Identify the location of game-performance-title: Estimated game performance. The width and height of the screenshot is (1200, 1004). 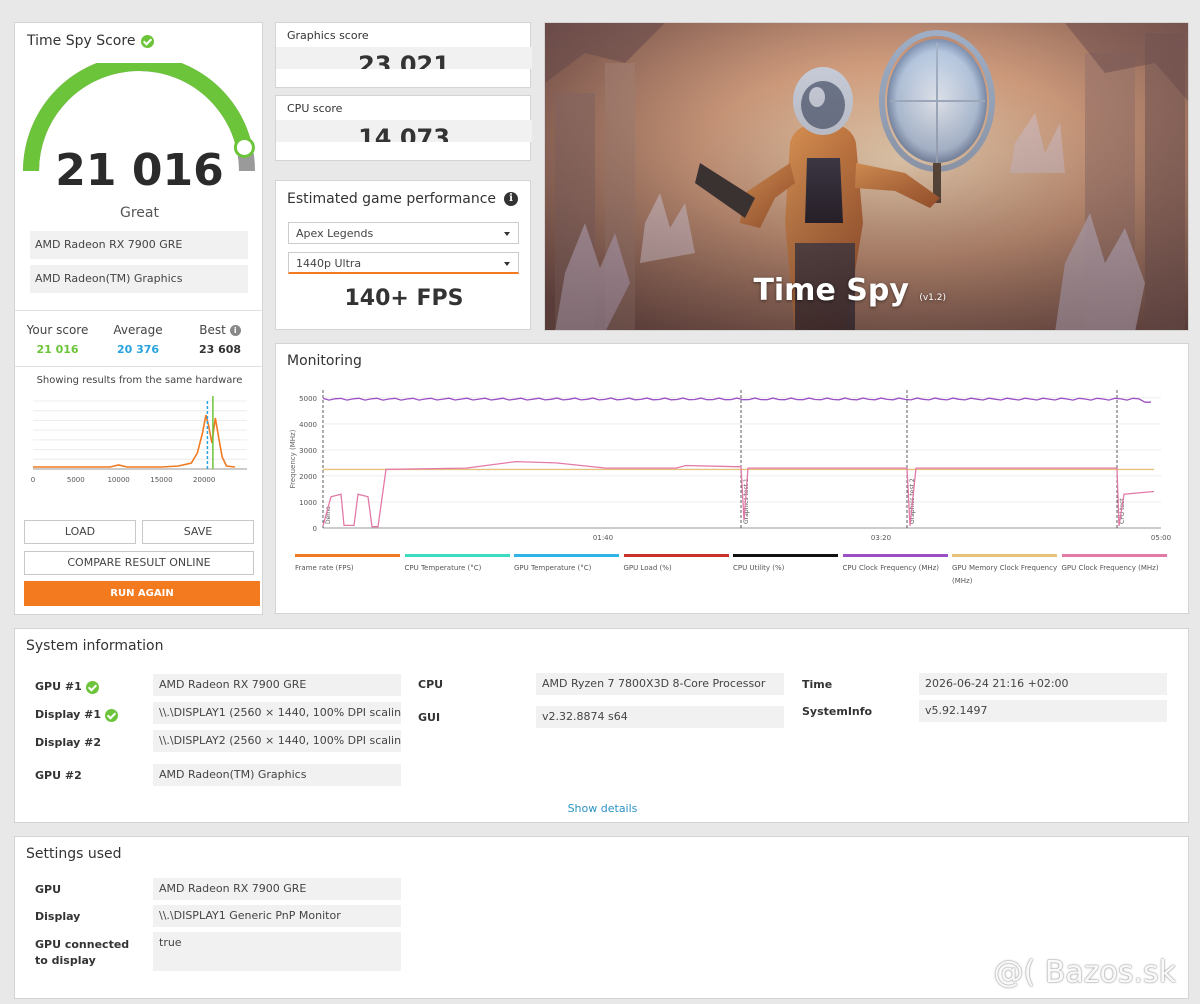
(392, 199).